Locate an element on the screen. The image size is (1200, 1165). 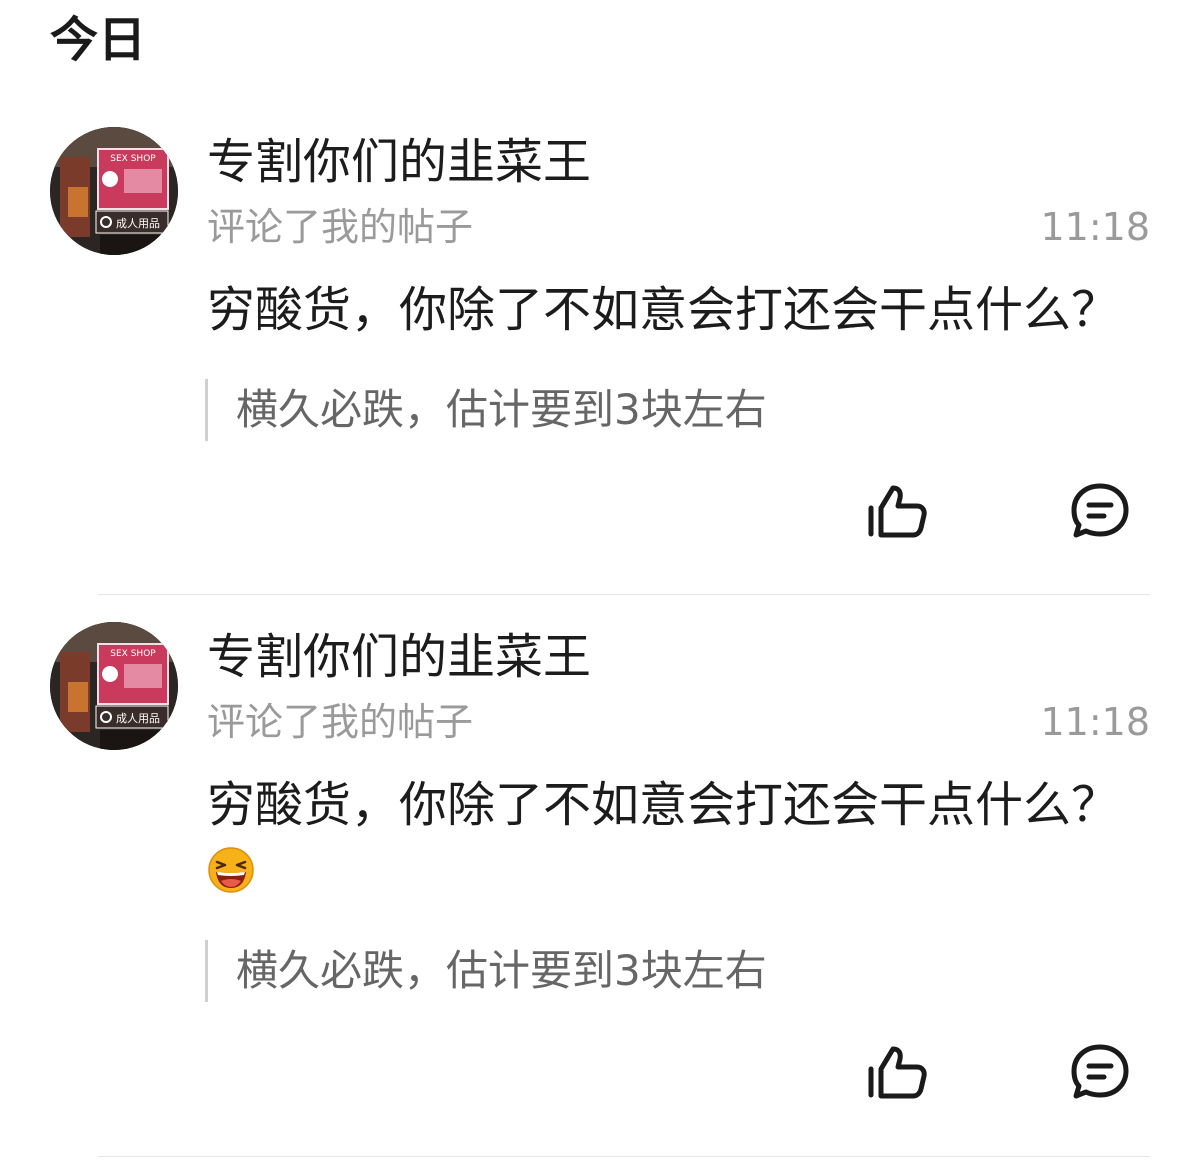
section-title-today: 今日 is located at coordinates (98, 40).